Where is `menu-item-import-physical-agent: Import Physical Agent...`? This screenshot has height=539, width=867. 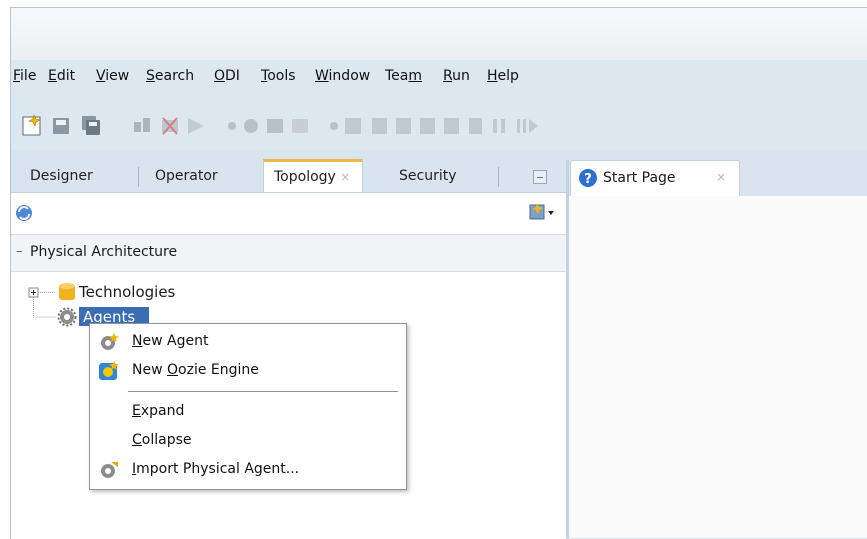
menu-item-import-physical-agent: Import Physical Agent... is located at coordinates (215, 469).